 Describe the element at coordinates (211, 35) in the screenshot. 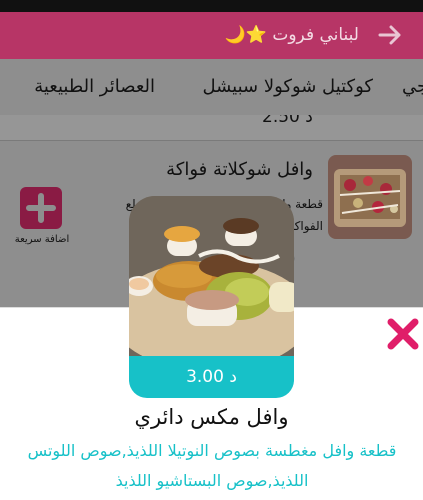

I see `app-header: لبناني فروت ⭐🌙` at that location.